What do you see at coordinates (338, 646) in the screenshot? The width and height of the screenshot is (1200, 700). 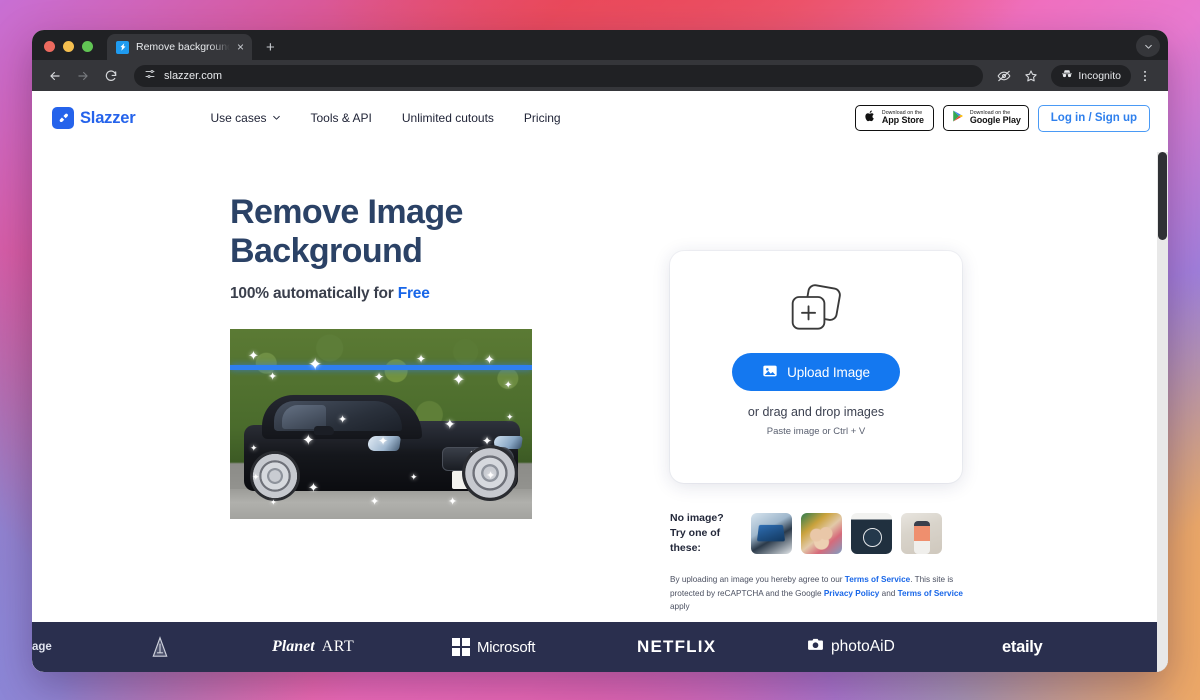 I see `planetart-serif-label: ART` at bounding box center [338, 646].